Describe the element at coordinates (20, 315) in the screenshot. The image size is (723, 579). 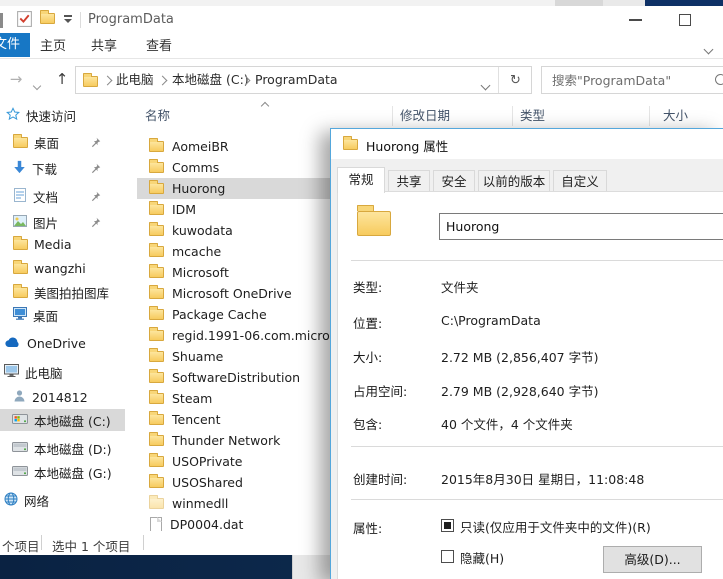
I see `desktop-icon` at that location.